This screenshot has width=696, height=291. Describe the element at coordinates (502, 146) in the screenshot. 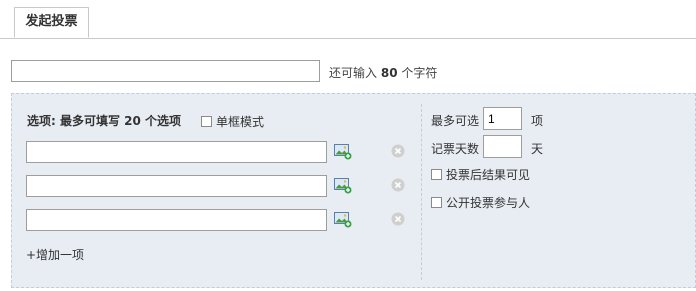

I see `vote-days-input` at that location.